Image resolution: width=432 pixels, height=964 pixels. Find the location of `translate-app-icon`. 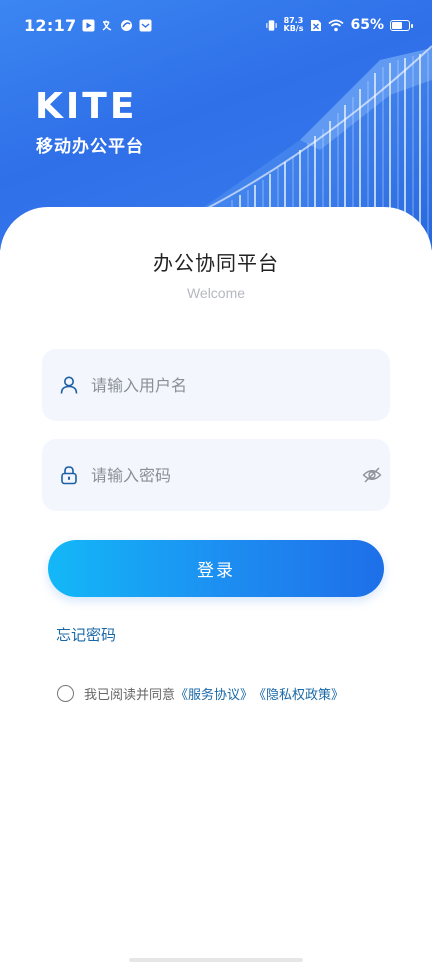

translate-app-icon is located at coordinates (107, 25).